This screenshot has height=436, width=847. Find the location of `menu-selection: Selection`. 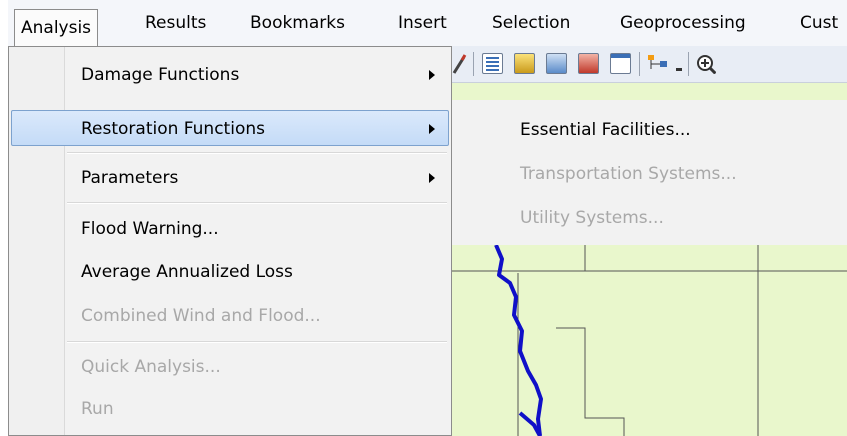

menu-selection: Selection is located at coordinates (531, 23).